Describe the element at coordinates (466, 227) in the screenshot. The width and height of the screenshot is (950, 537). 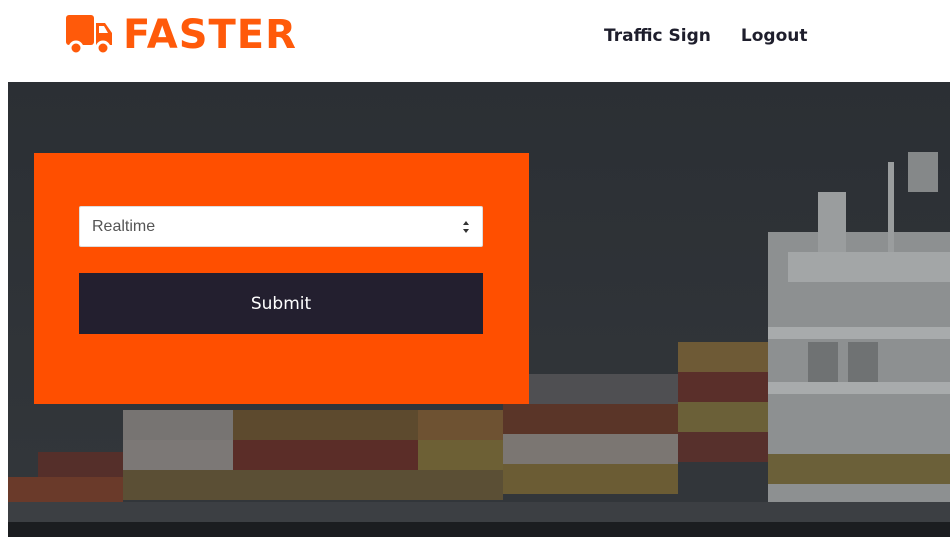
I see `select-arrows-icon` at that location.